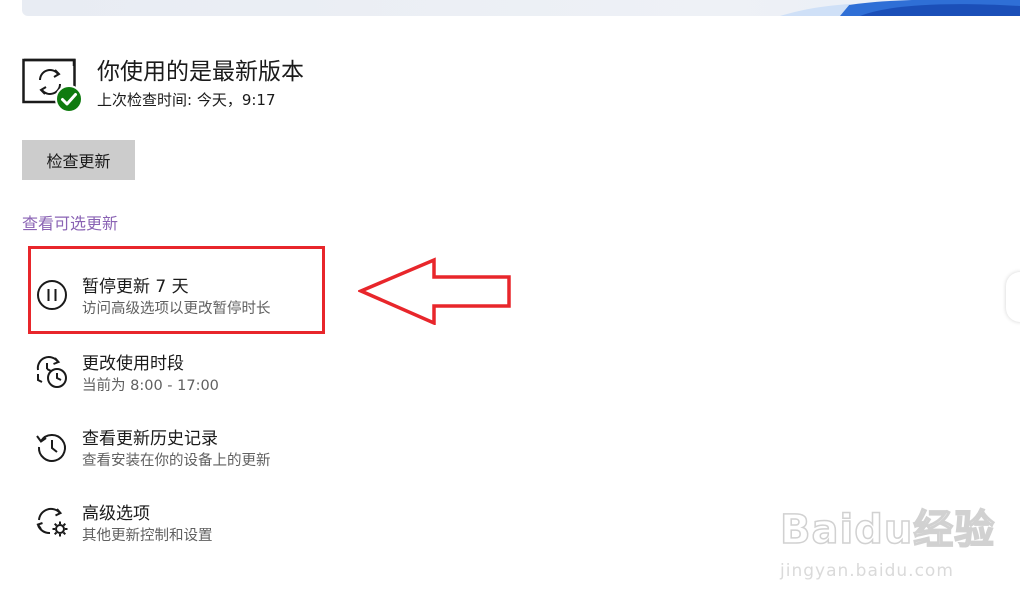  I want to click on update-status-icon, so click(53, 85).